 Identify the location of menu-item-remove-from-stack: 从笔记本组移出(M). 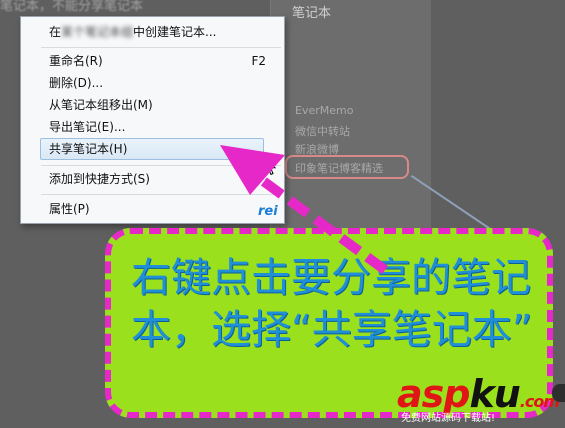
(152, 105).